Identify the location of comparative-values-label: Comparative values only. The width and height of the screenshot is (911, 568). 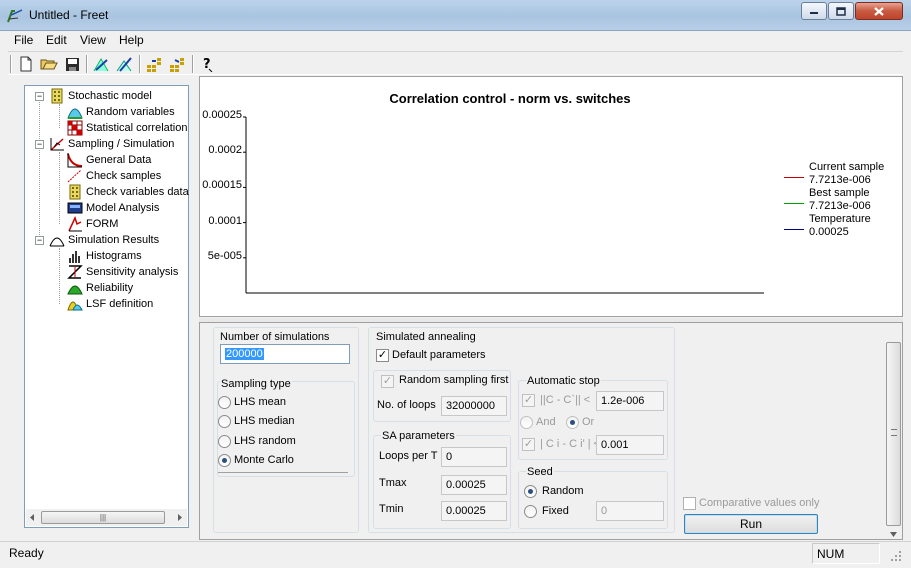
(759, 503).